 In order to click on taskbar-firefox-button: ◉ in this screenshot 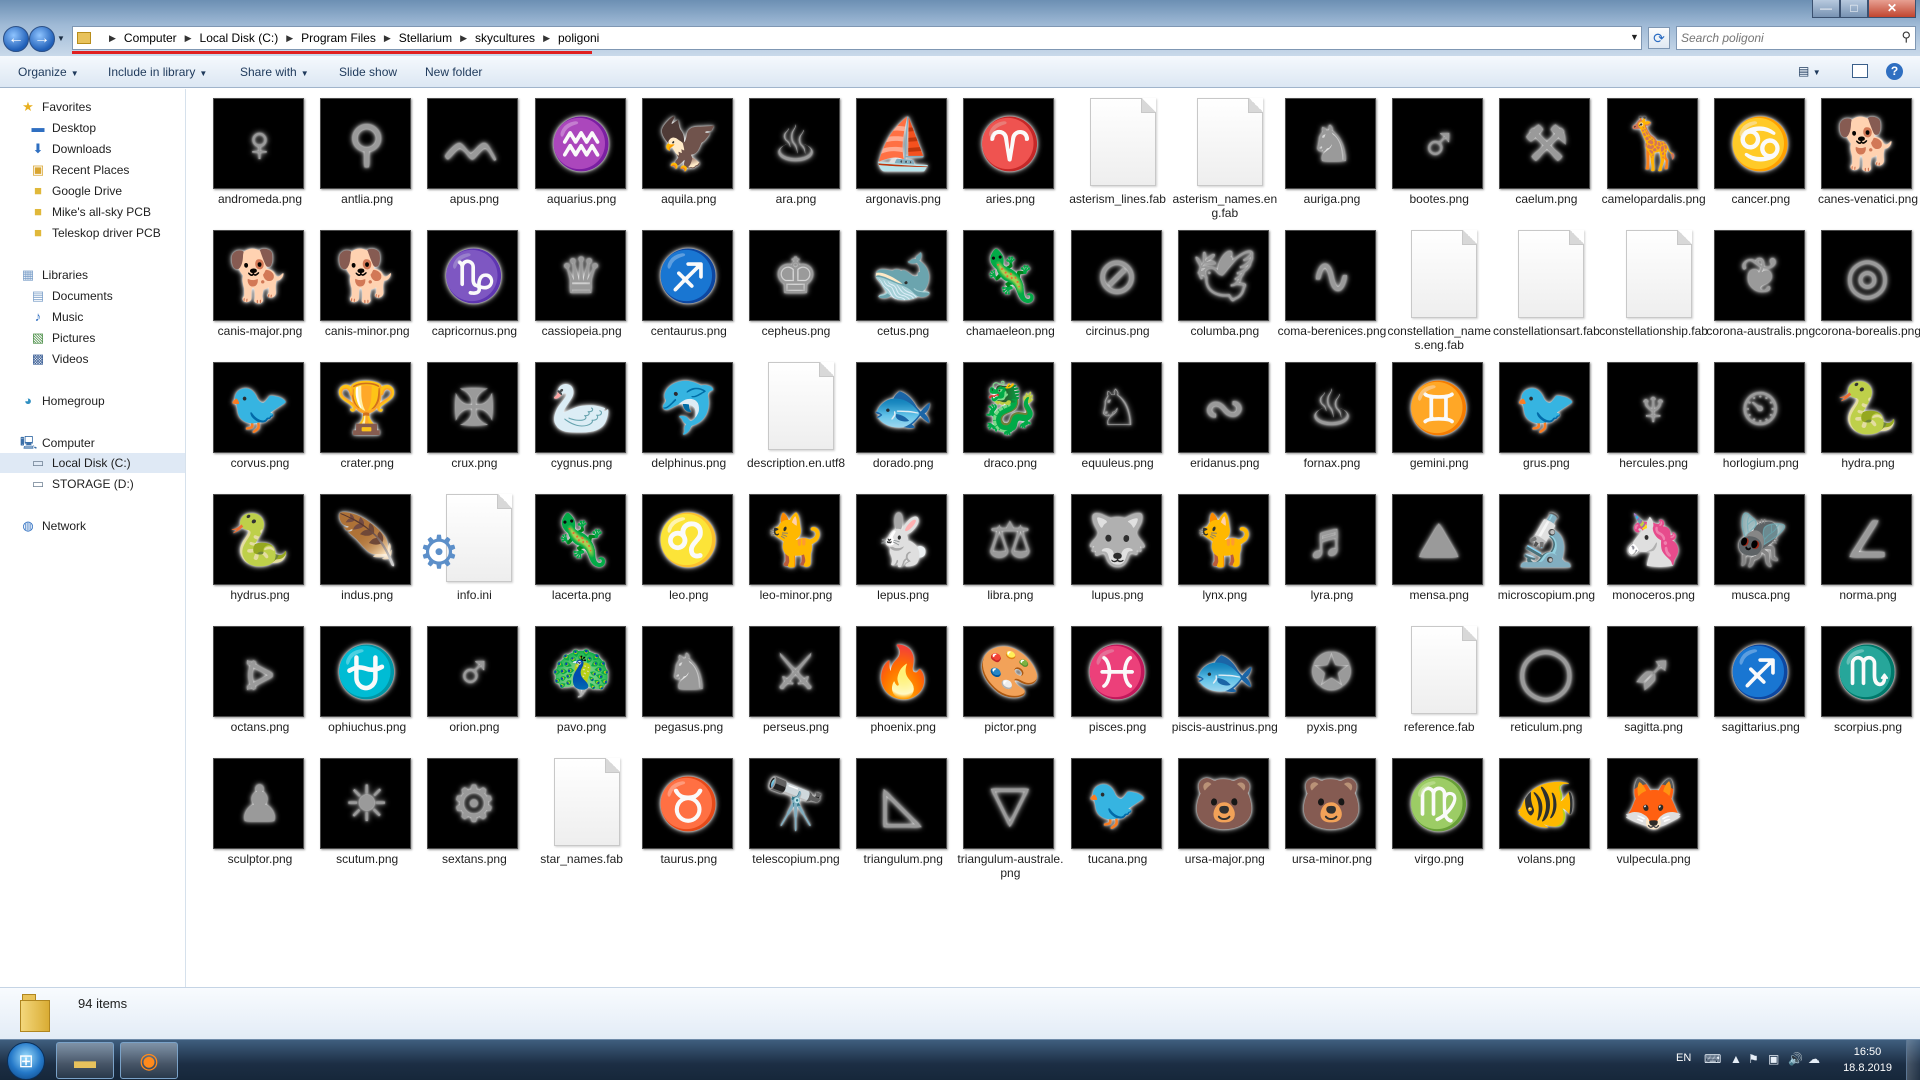, I will do `click(149, 1060)`.